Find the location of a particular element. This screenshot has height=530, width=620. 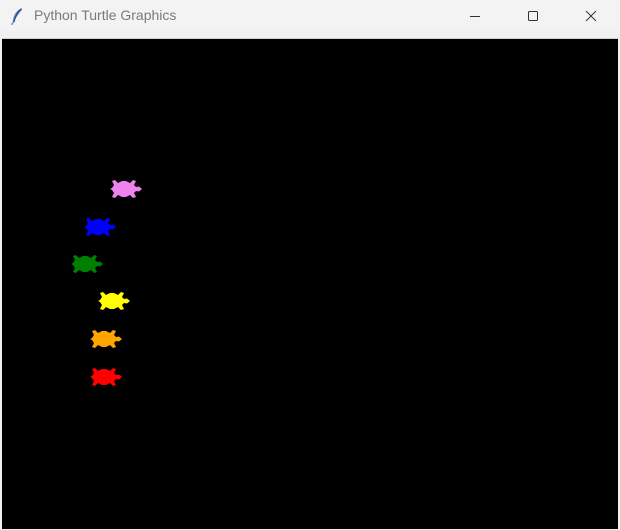

turtle-canvas-drawing is located at coordinates (106, 283).